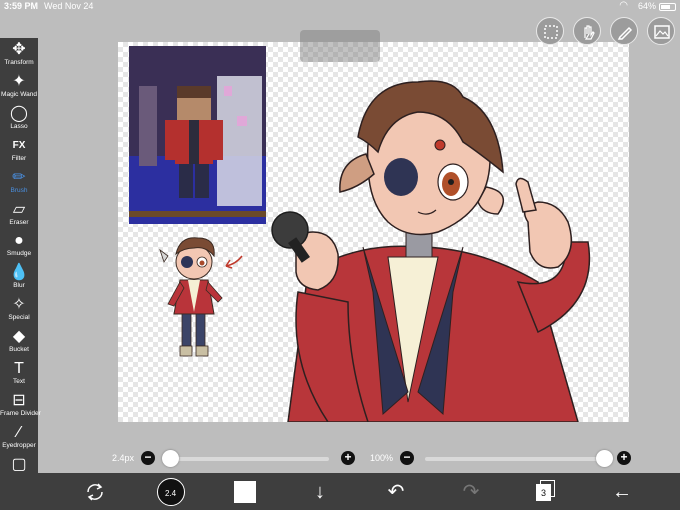  Describe the element at coordinates (382, 458) in the screenshot. I see `opacity-label: 100%` at that location.